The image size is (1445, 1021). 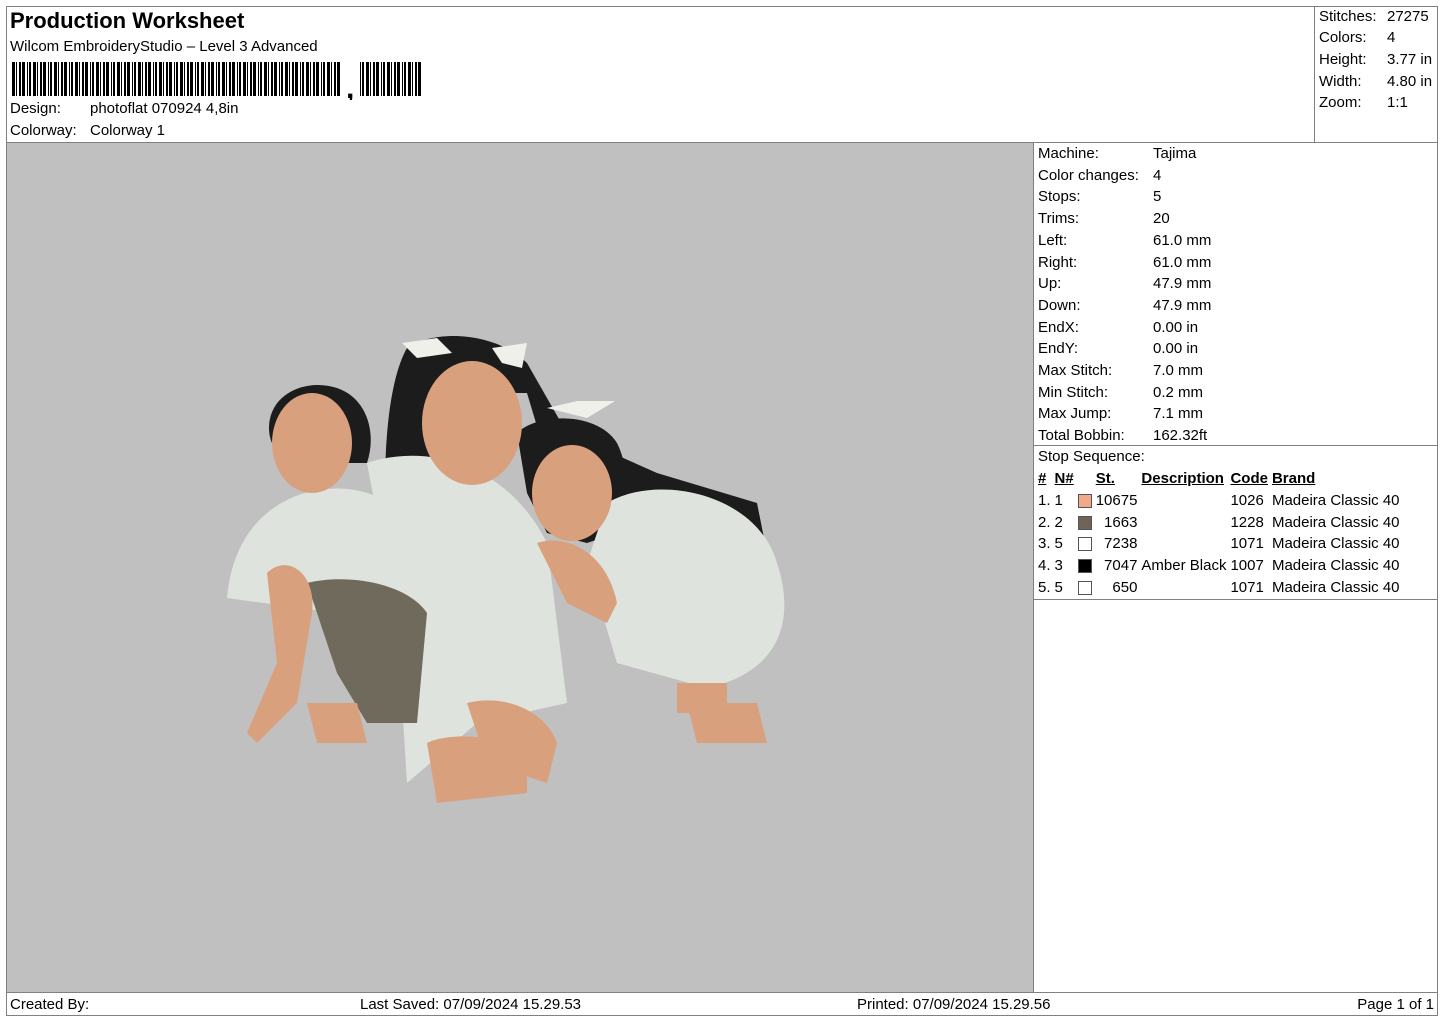 What do you see at coordinates (1121, 566) in the screenshot?
I see `row-stitches: 7047` at bounding box center [1121, 566].